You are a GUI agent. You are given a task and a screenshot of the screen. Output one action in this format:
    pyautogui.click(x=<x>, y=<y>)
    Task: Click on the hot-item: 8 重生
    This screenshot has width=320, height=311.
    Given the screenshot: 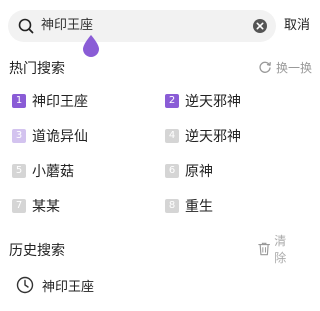 What is the action you would take?
    pyautogui.click(x=189, y=206)
    